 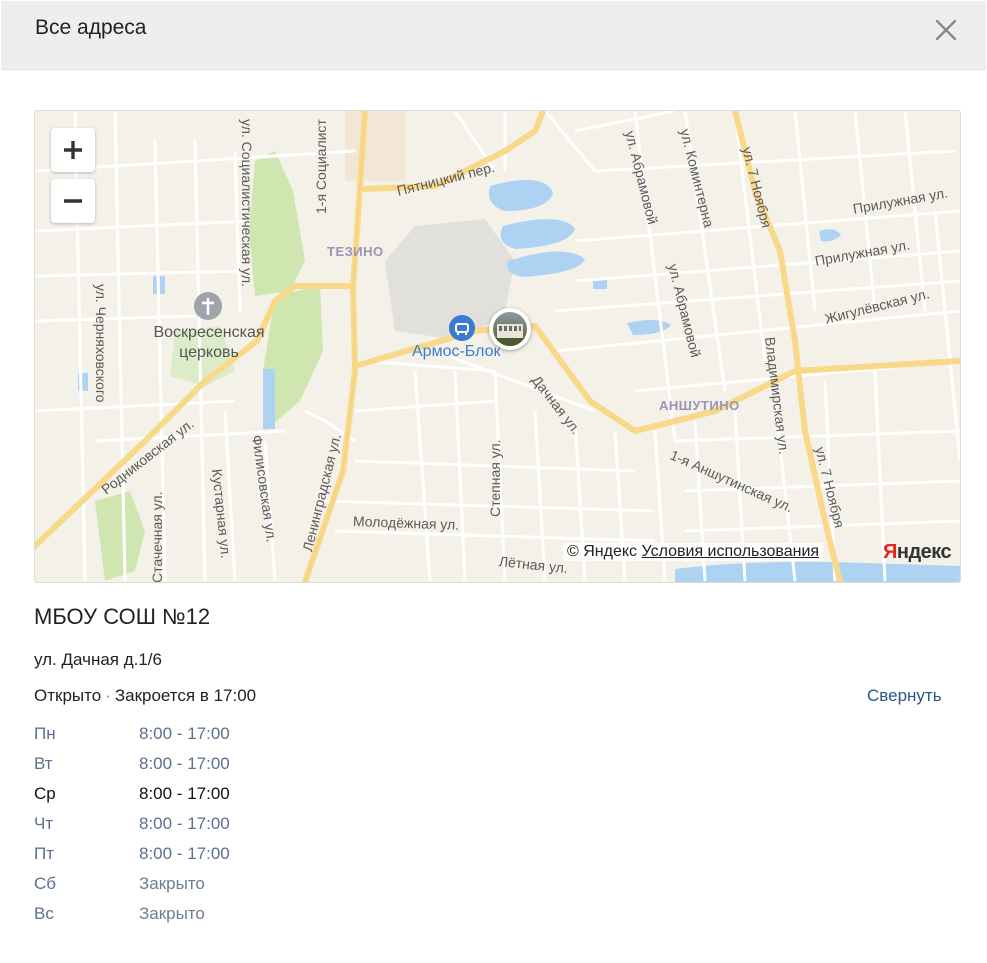 I want to click on hours-row: Пн 8:00 - 17:00, so click(x=234, y=737).